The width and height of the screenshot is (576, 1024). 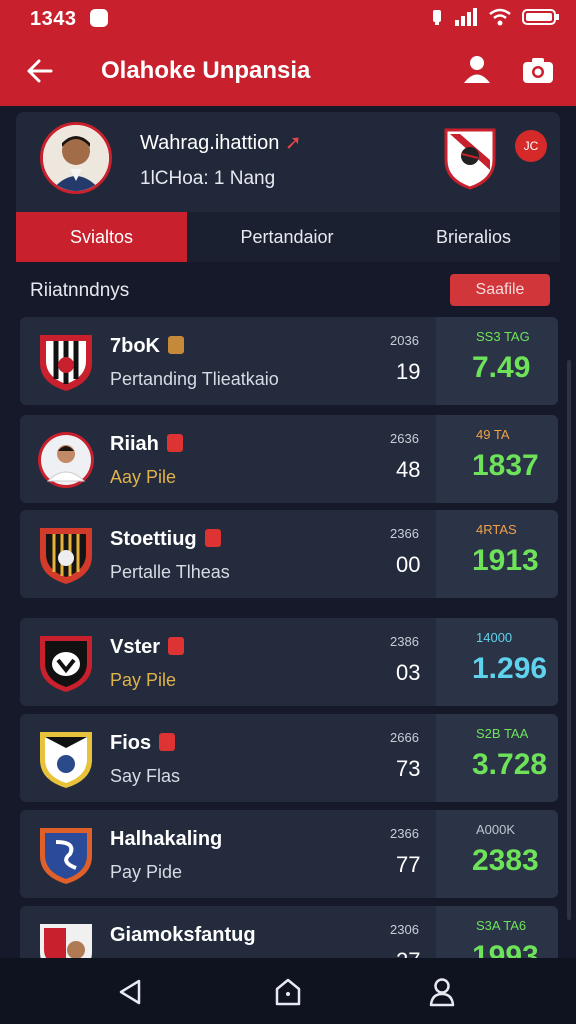 I want to click on row-stat-value: 3.728, so click(x=510, y=764).